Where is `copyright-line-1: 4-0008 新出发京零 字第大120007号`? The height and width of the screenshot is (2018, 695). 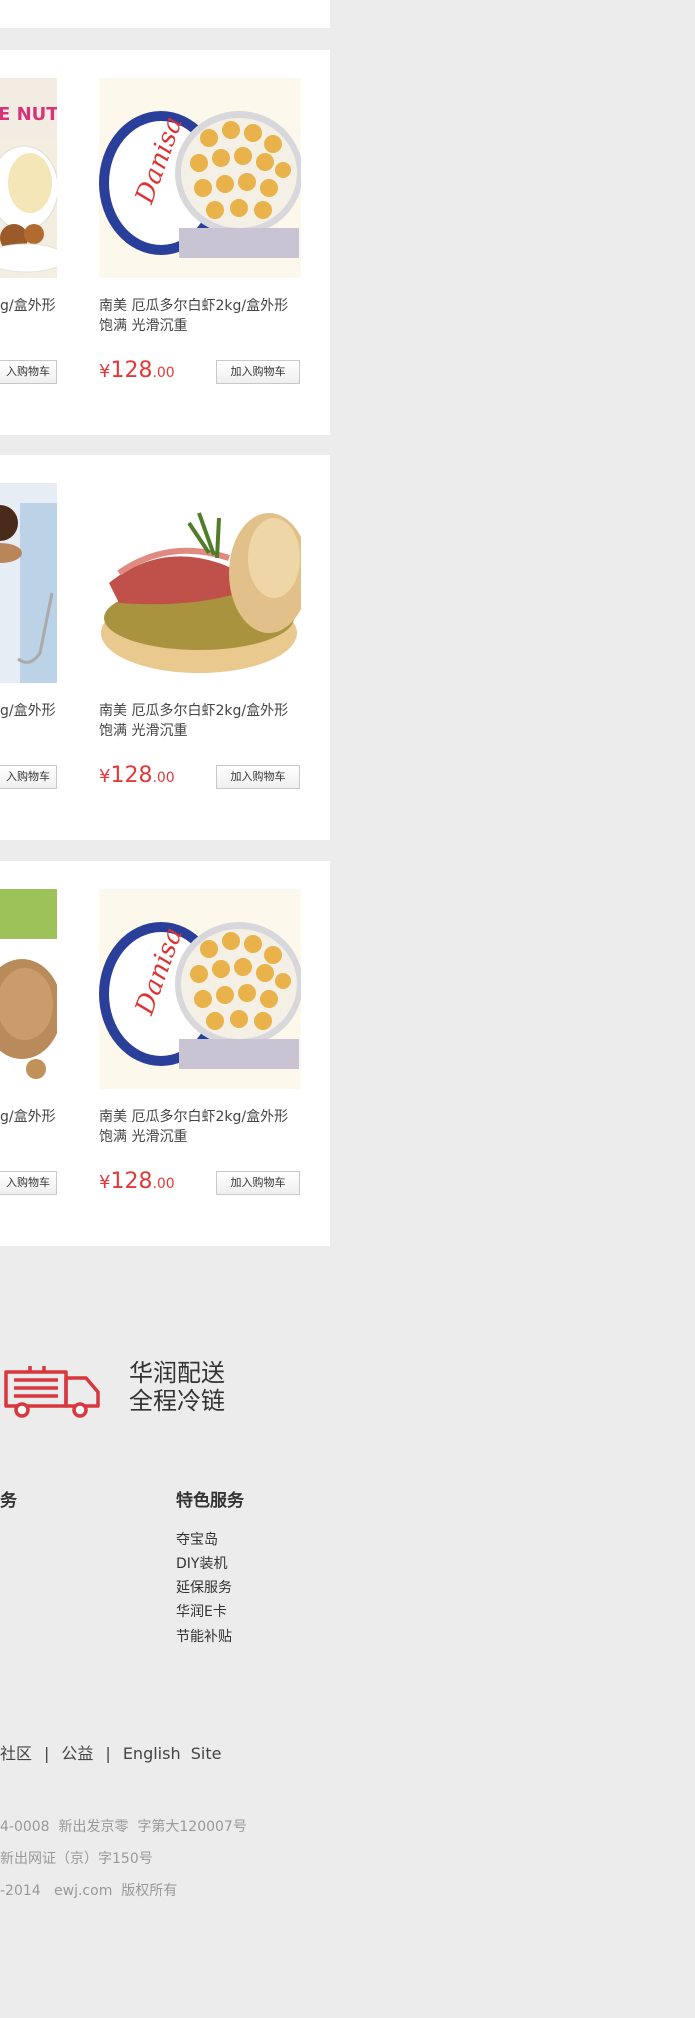 copyright-line-1: 4-0008 新出发京零 字第大120007号 is located at coordinates (123, 1827).